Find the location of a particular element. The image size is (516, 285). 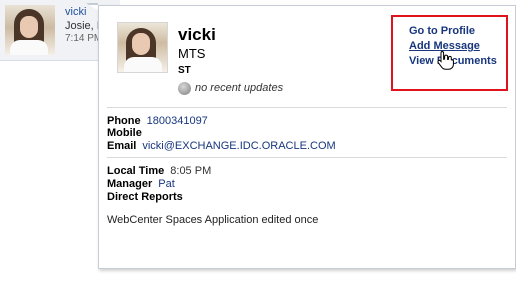

manager-value-link: Pat is located at coordinates (166, 184).